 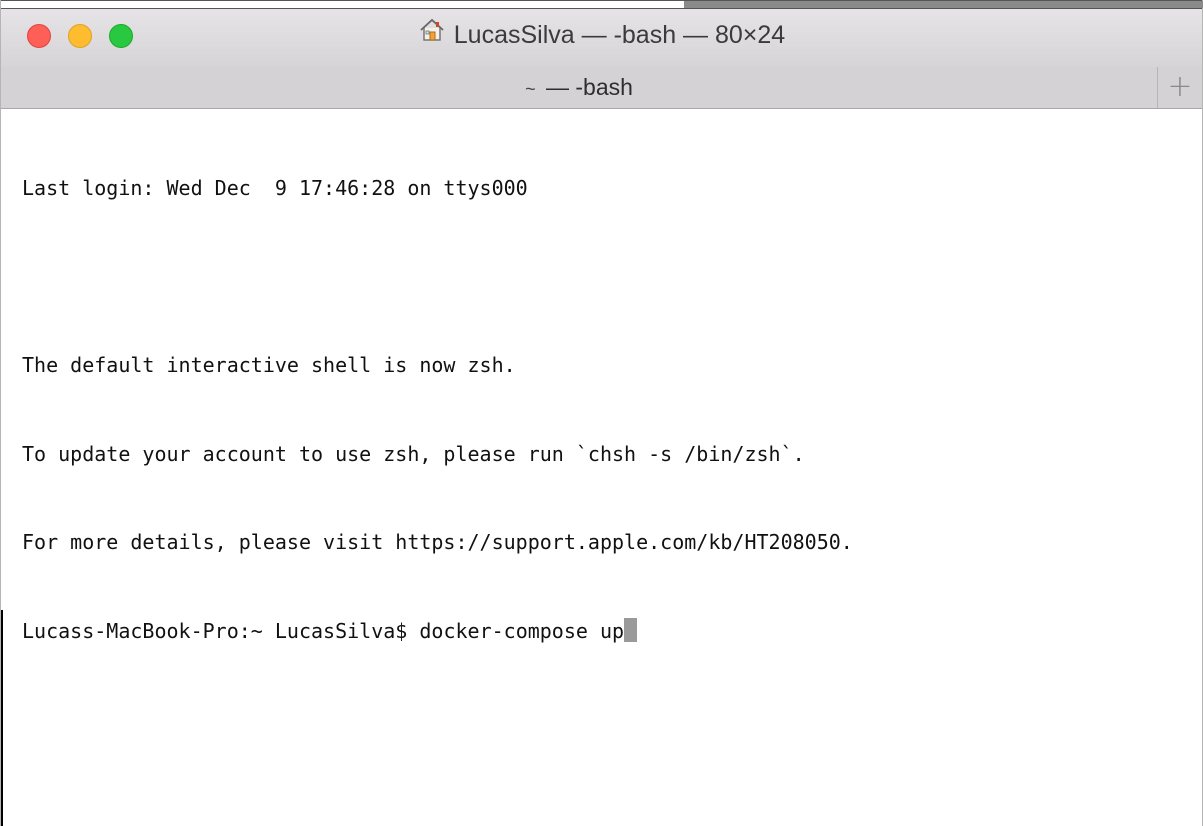 What do you see at coordinates (432, 34) in the screenshot?
I see `home-icon` at bounding box center [432, 34].